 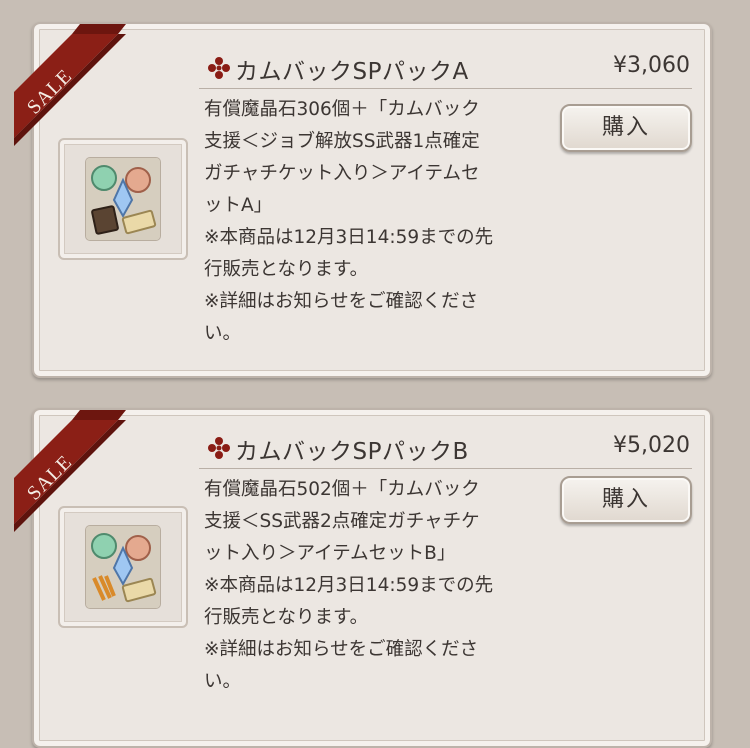 I want to click on description-line: ット入り＞アイテムセットB」, so click(x=330, y=553).